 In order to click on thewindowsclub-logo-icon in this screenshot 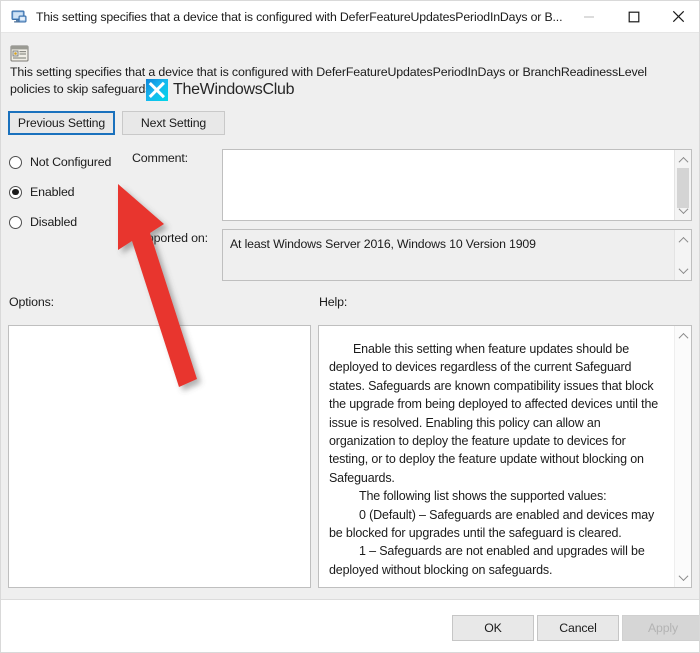, I will do `click(157, 90)`.